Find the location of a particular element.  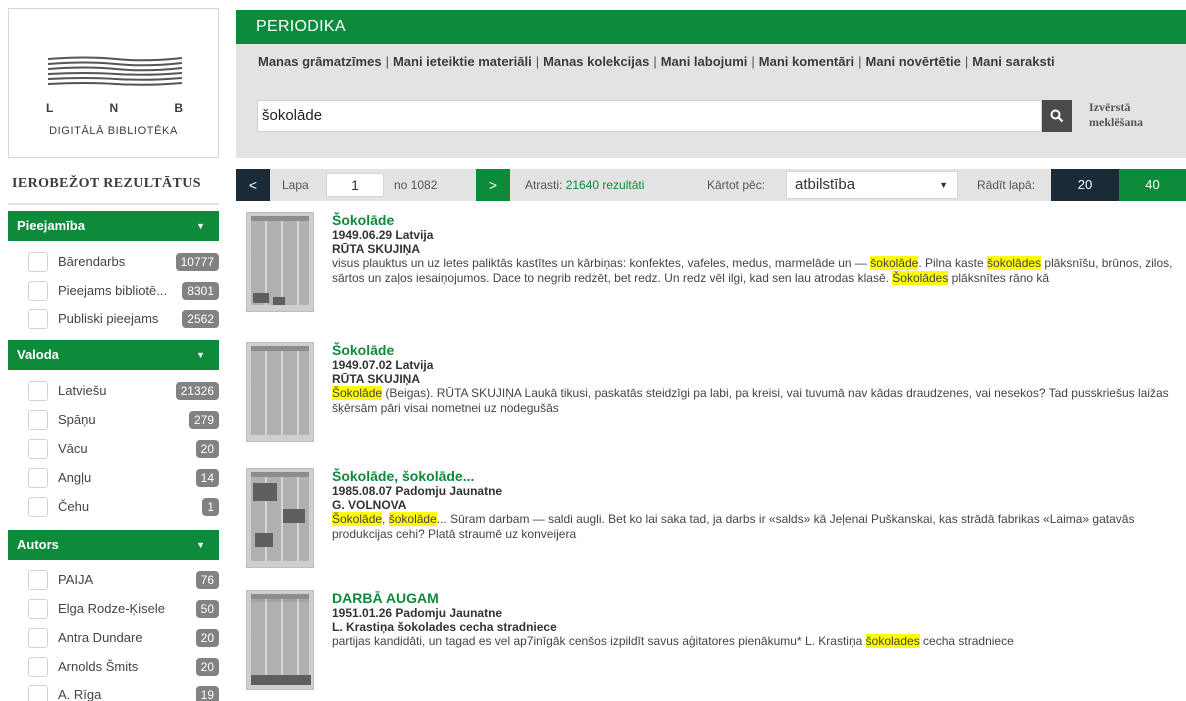

facet-item: Spāņu 279 is located at coordinates (123, 420).